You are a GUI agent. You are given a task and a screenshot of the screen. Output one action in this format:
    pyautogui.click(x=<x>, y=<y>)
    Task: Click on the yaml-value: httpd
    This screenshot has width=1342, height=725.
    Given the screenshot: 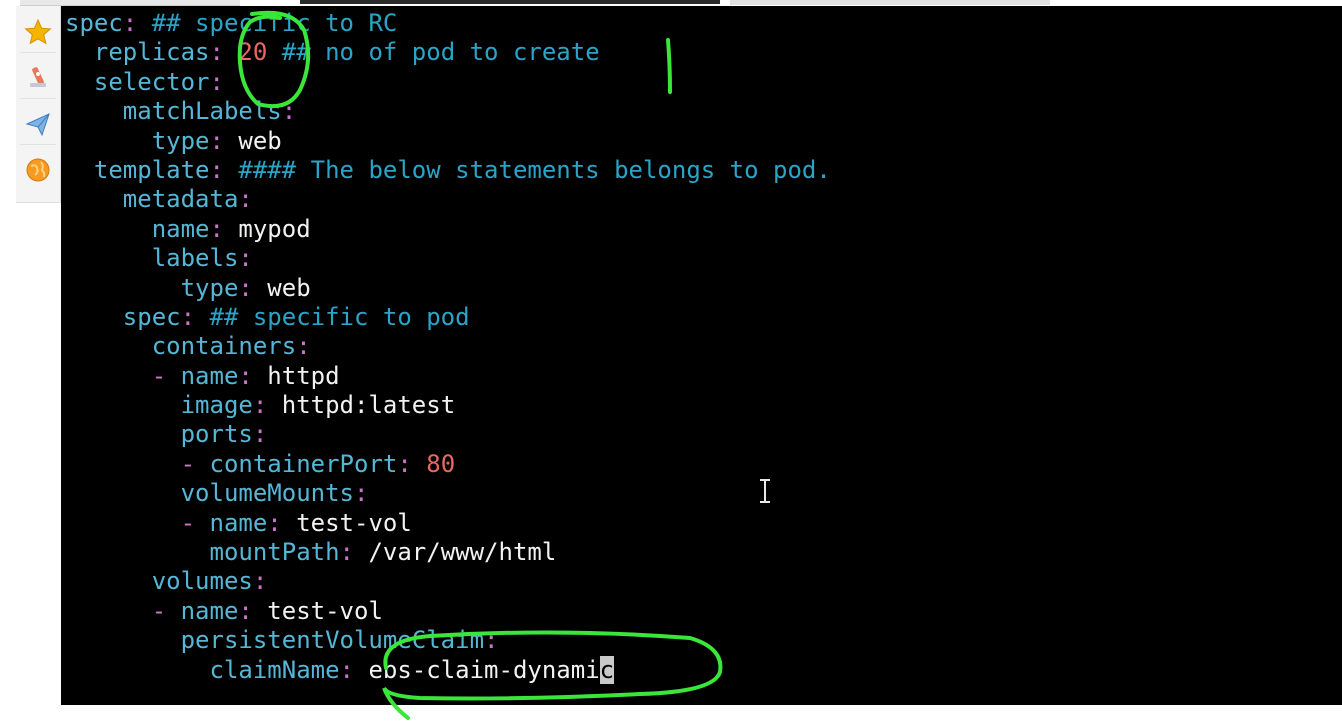 What is the action you would take?
    pyautogui.click(x=296, y=375)
    